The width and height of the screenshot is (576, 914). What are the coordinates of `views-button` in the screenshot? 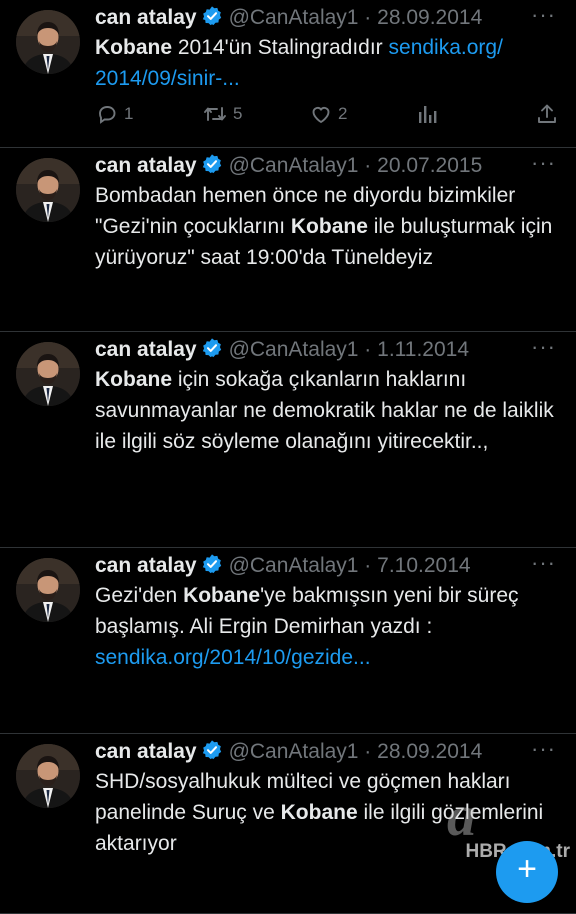 It's located at (427, 114).